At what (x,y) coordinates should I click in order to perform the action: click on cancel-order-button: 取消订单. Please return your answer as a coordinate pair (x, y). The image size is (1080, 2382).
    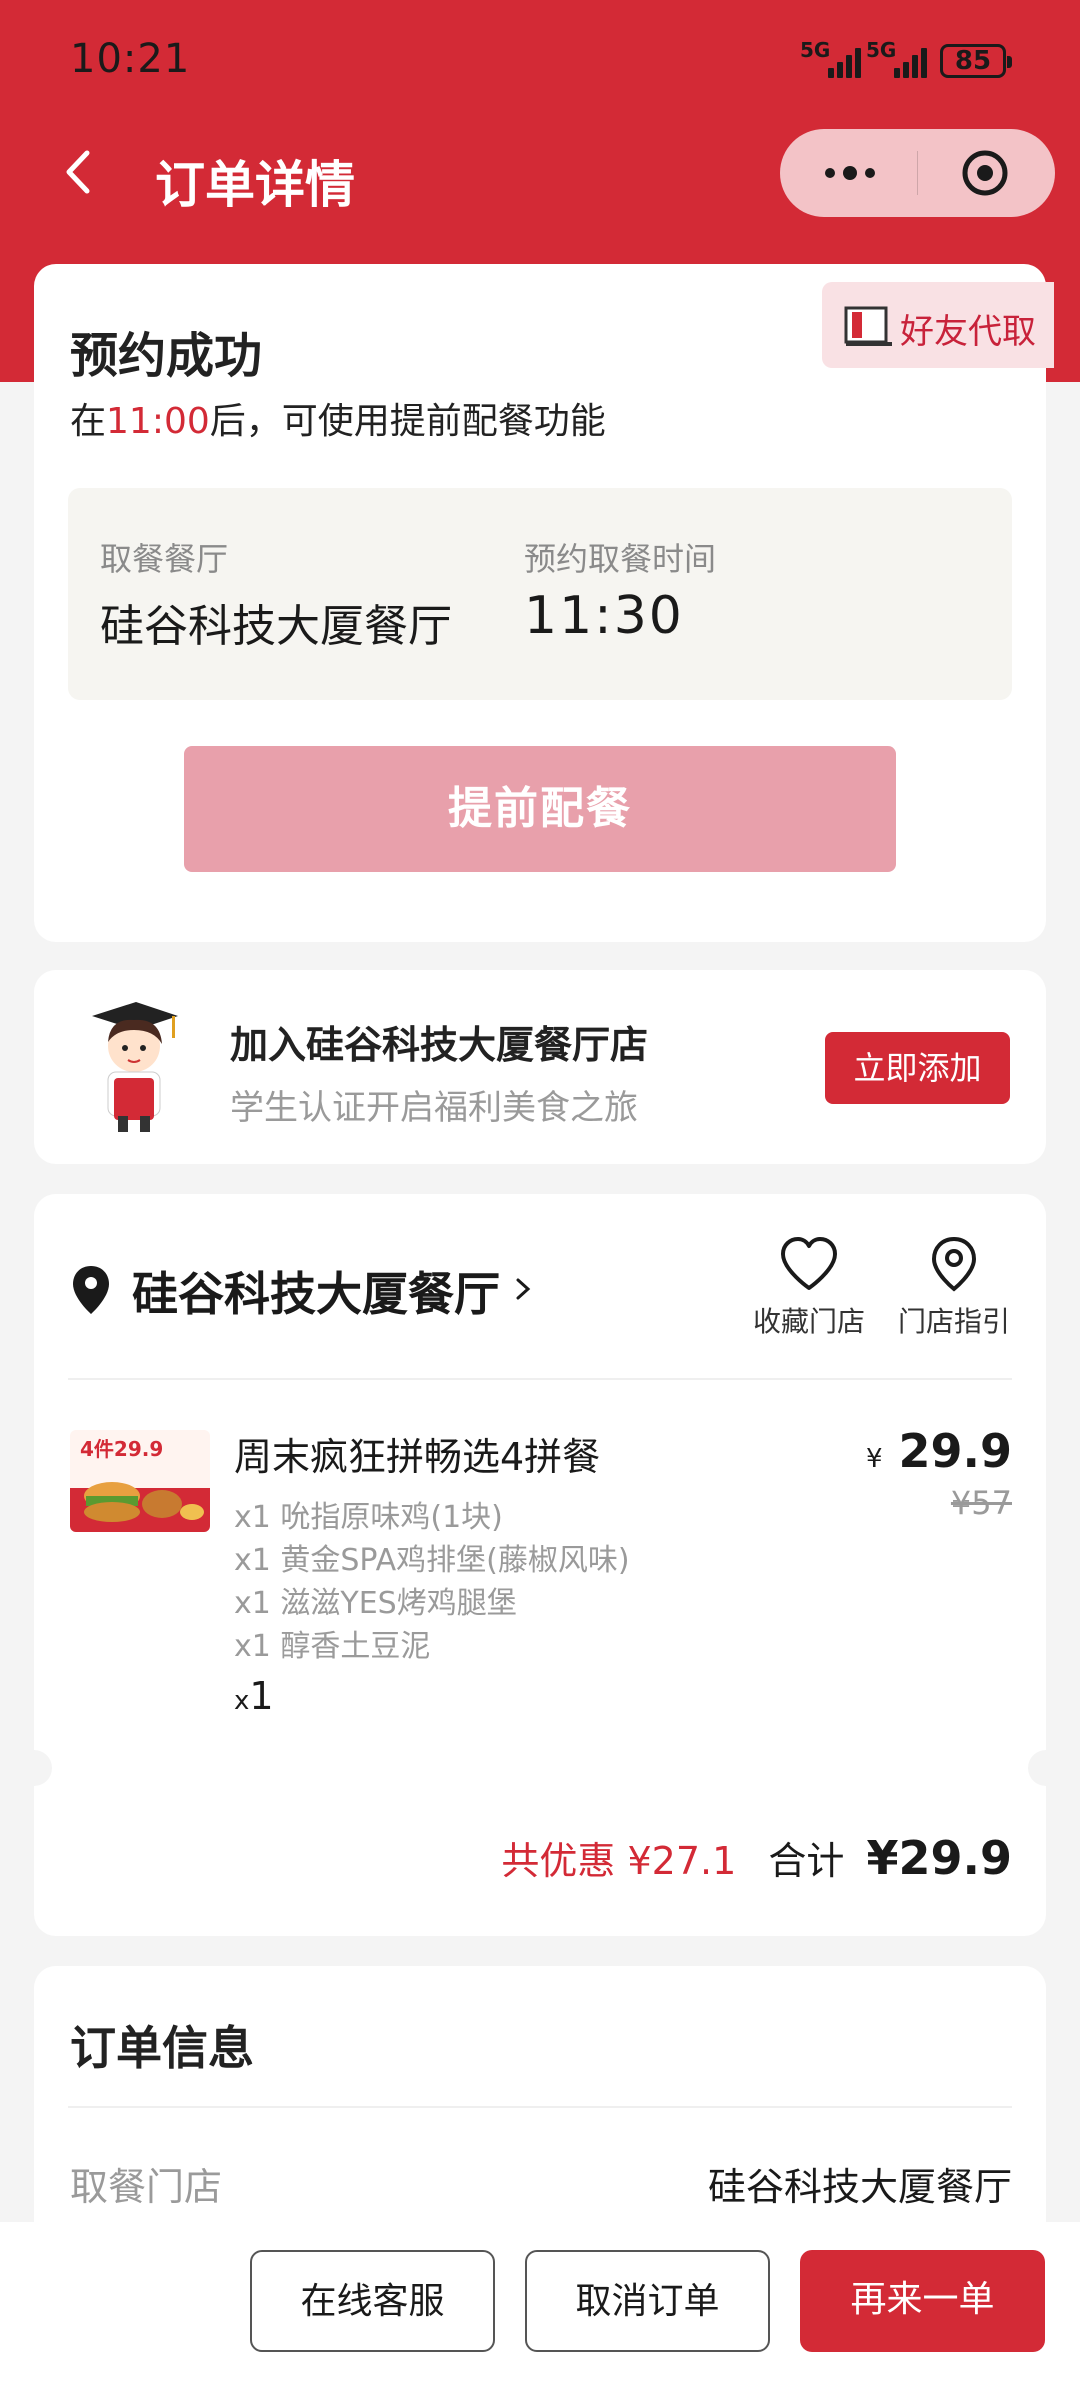
    Looking at the image, I should click on (647, 2301).